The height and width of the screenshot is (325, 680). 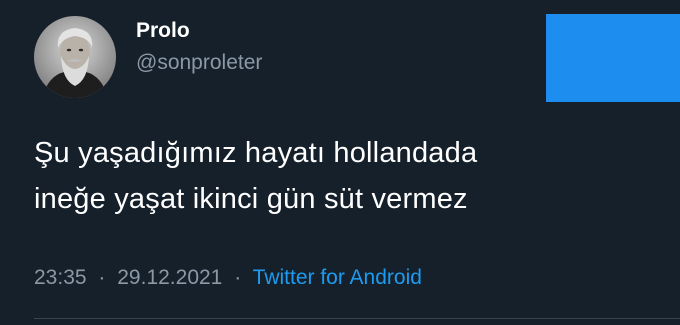 What do you see at coordinates (60, 277) in the screenshot?
I see `tweet-time: 23:35` at bounding box center [60, 277].